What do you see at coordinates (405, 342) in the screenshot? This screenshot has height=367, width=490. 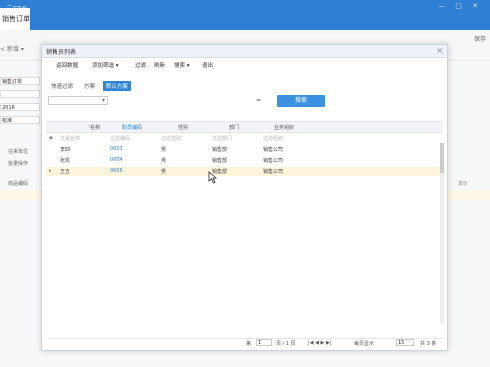 I see `per-page-select: 15` at bounding box center [405, 342].